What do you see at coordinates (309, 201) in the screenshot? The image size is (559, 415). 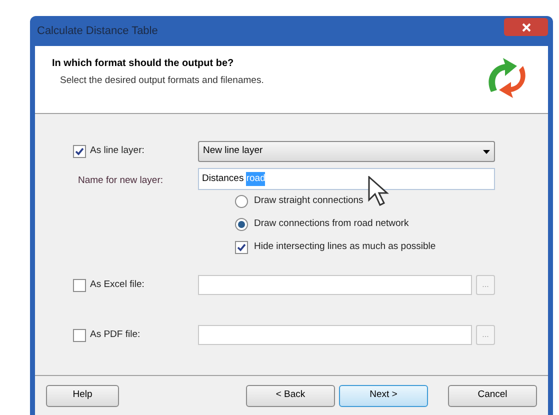 I see `option-label: Draw straight connections` at bounding box center [309, 201].